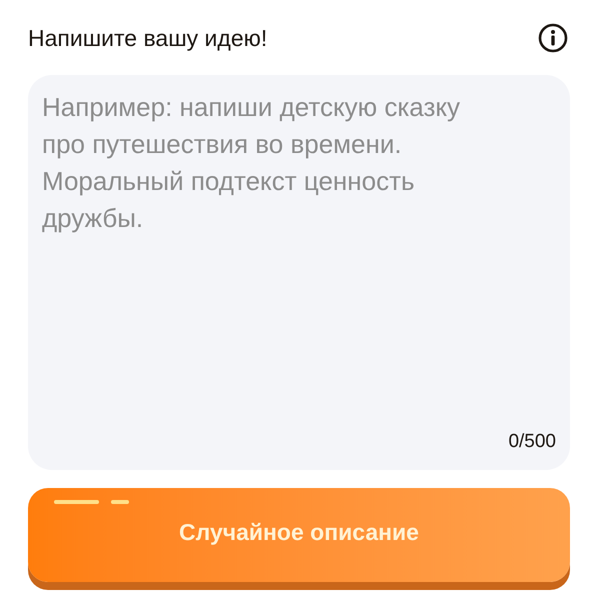  Describe the element at coordinates (553, 38) in the screenshot. I see `info-icon` at that location.